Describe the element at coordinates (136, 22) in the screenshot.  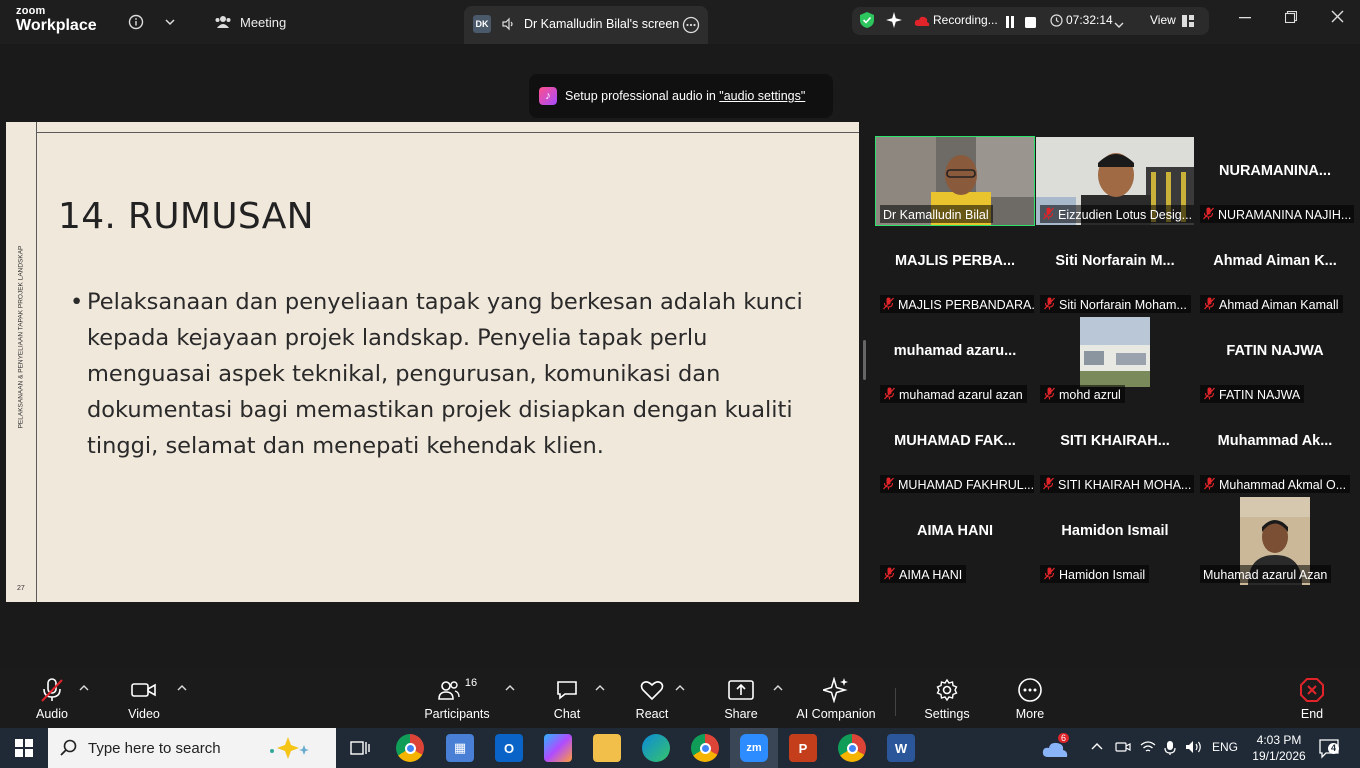
I see `info-icon` at that location.